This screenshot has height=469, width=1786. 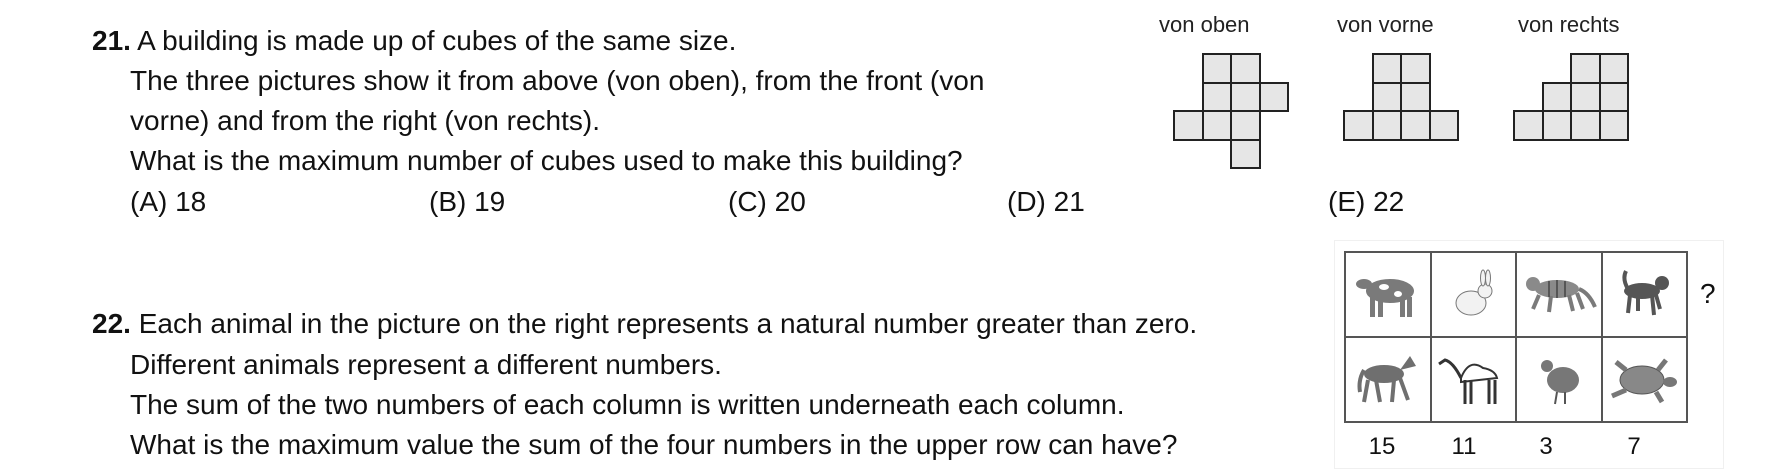 I want to click on upper-row-question-mark: ?, so click(x=1708, y=293).